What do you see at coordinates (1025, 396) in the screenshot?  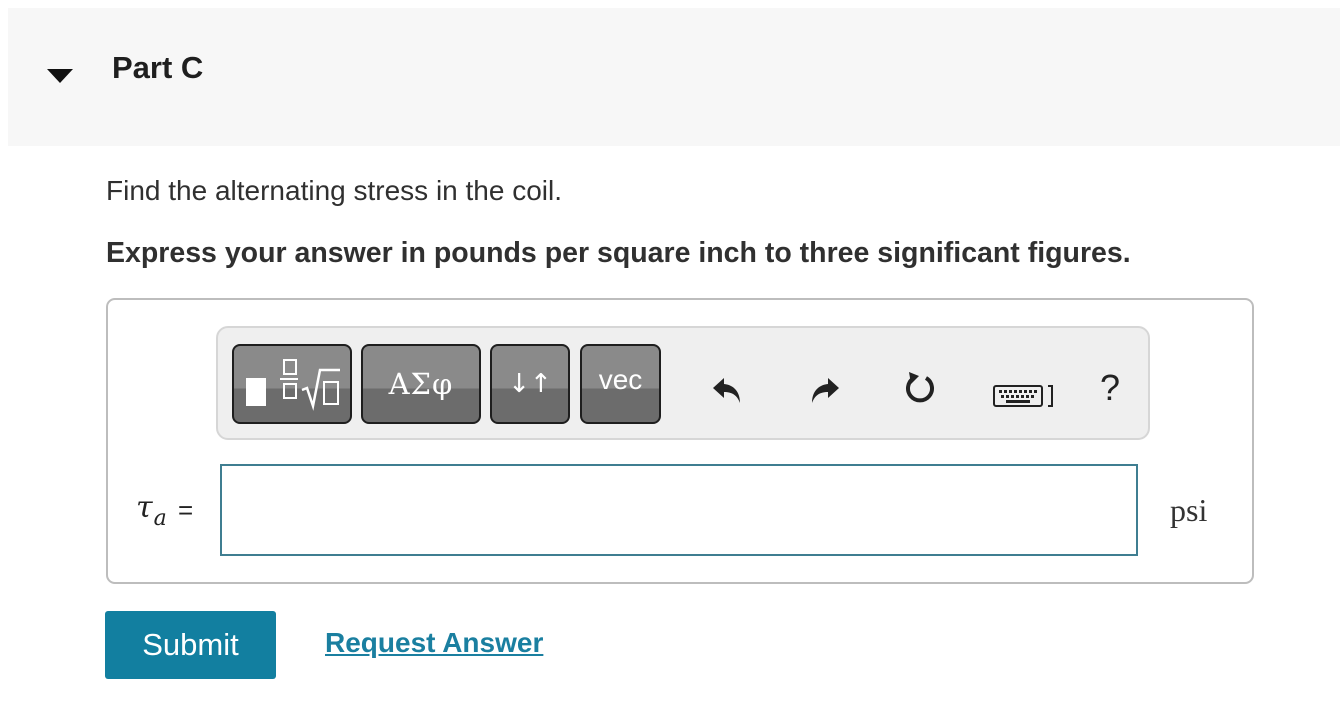 I see `keyboard-icon` at bounding box center [1025, 396].